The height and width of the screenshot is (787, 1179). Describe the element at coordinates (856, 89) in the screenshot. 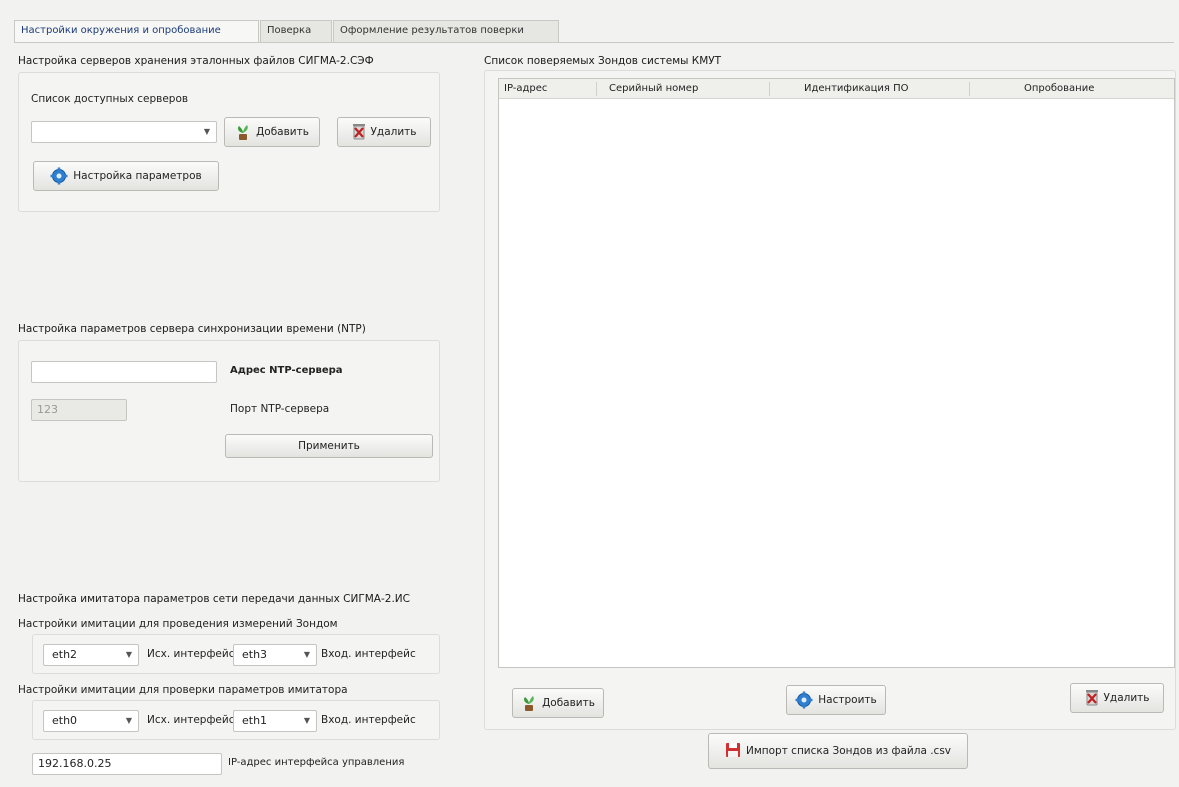

I see `column-software-id: Идентификация ПО` at that location.